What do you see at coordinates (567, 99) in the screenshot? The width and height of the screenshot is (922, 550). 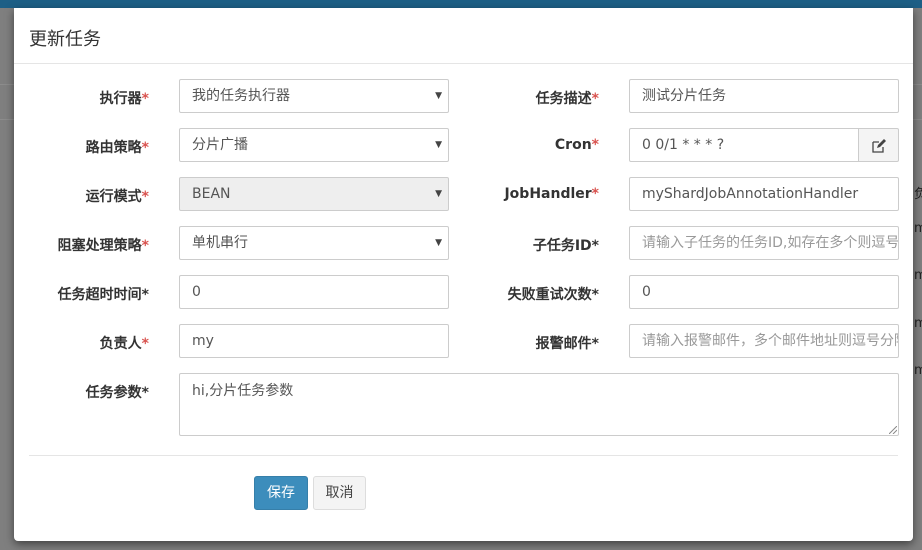 I see `description-label: 任务描述*` at bounding box center [567, 99].